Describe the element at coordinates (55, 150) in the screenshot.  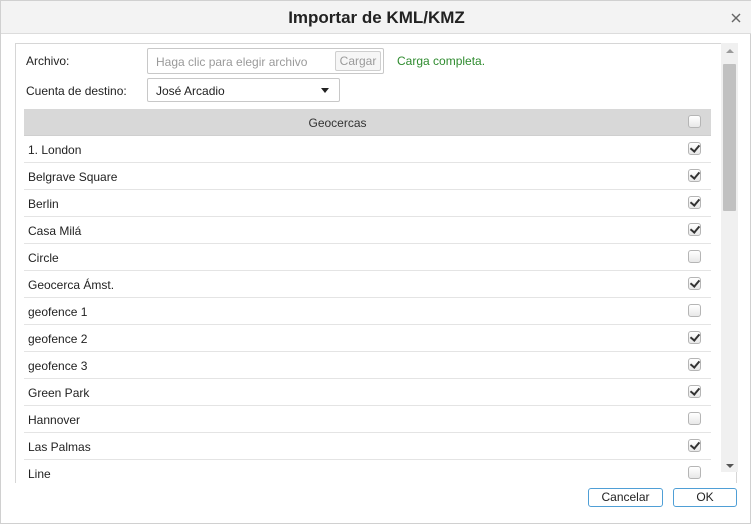
I see `geofence-name: 1. London` at that location.